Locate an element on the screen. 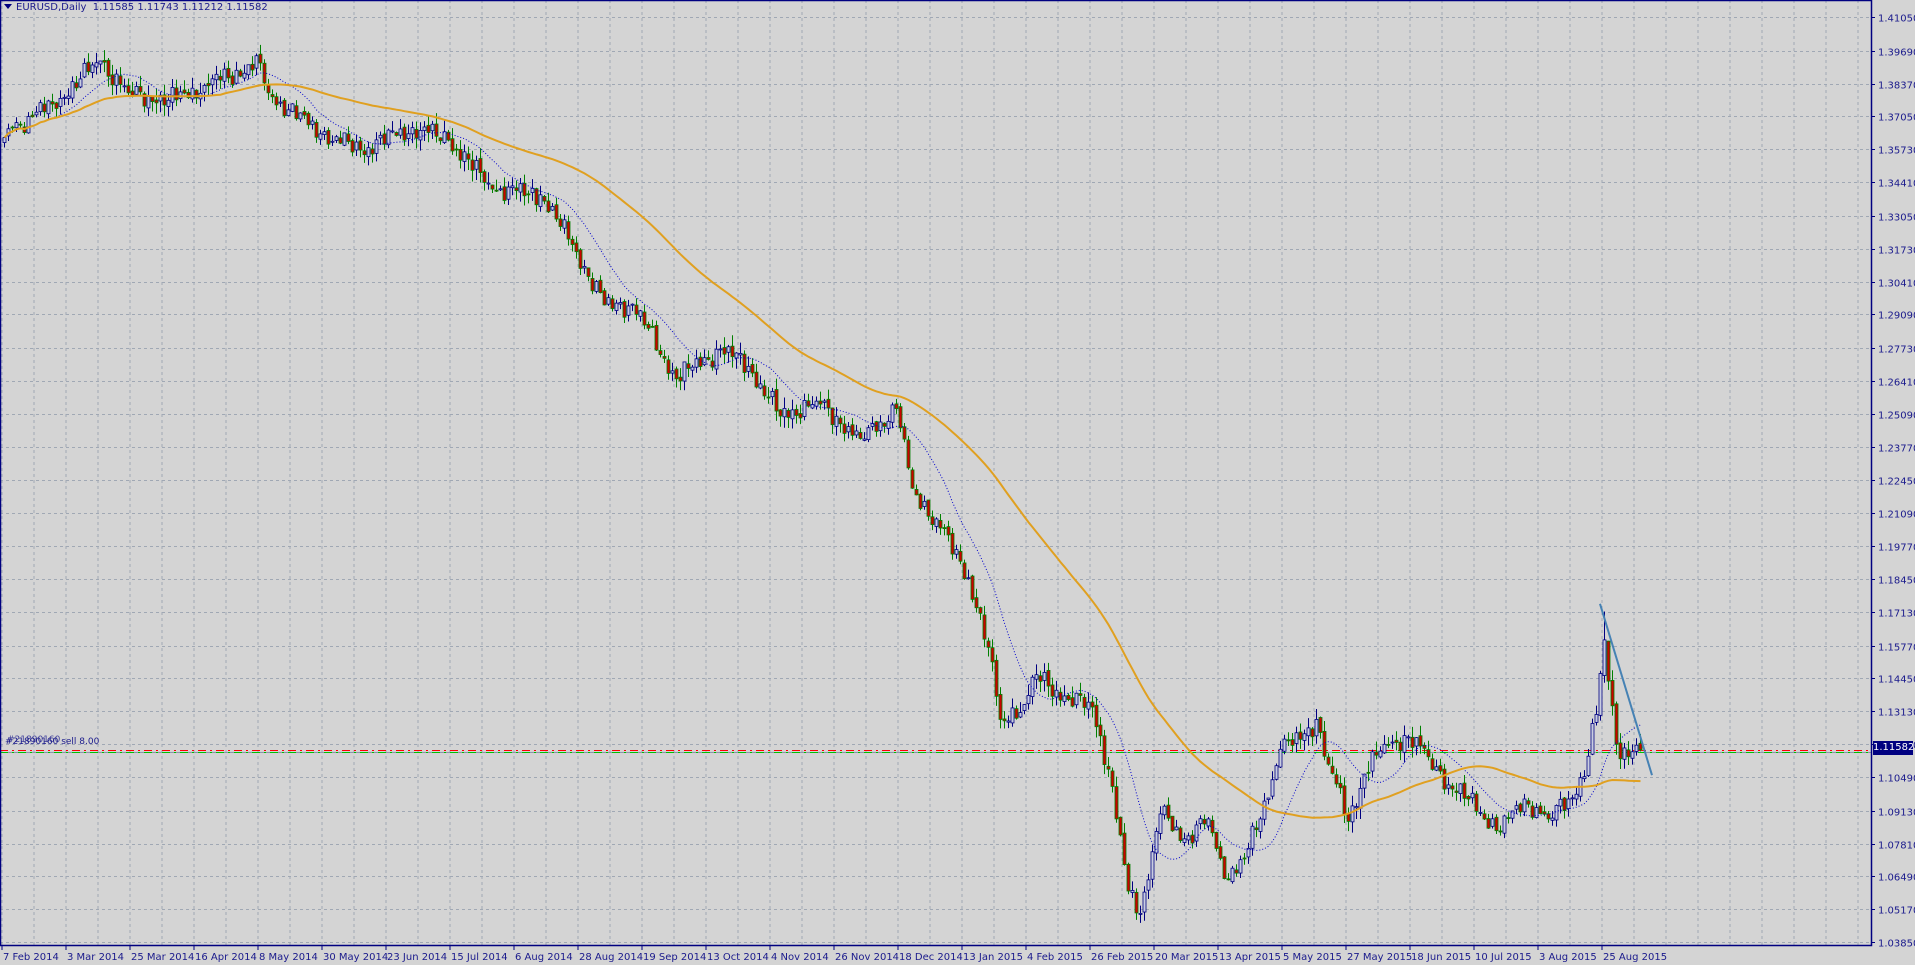 This screenshot has width=1915, height=965. x-tick-label: 28 Aug 2014 is located at coordinates (611, 957).